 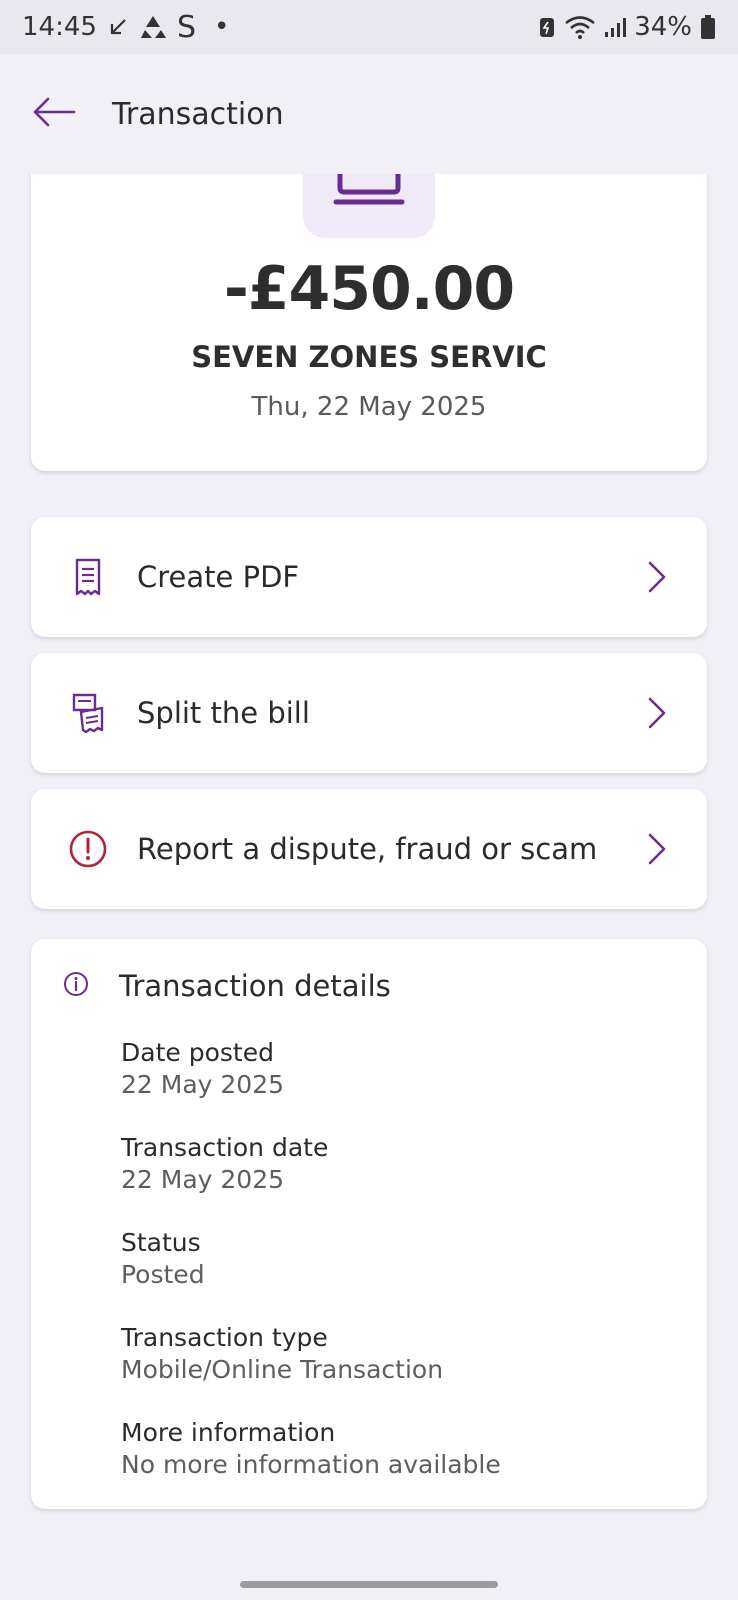 I want to click on info-icon, so click(x=76, y=986).